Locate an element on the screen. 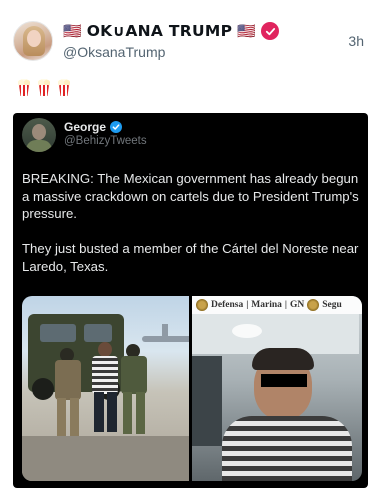  author-avatar is located at coordinates (33, 41).